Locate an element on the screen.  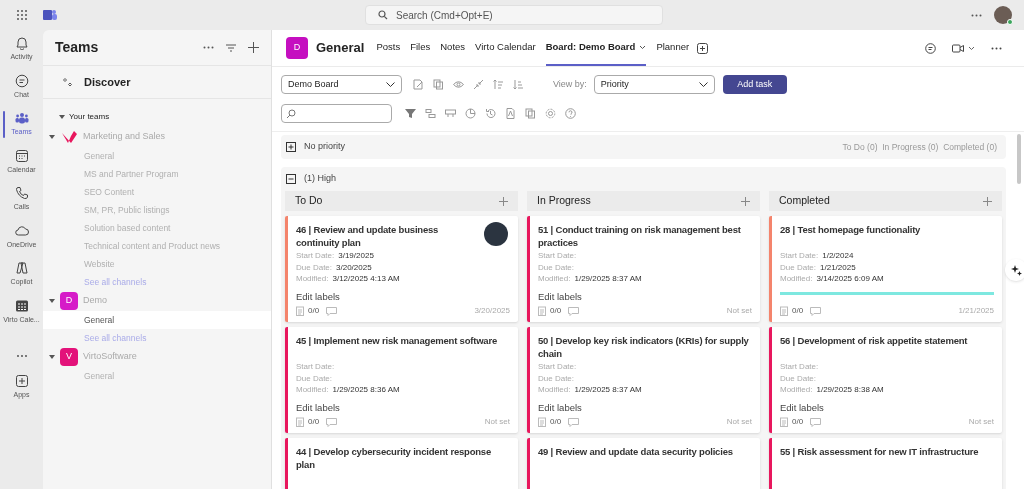
help-icon is located at coordinates (570, 113).